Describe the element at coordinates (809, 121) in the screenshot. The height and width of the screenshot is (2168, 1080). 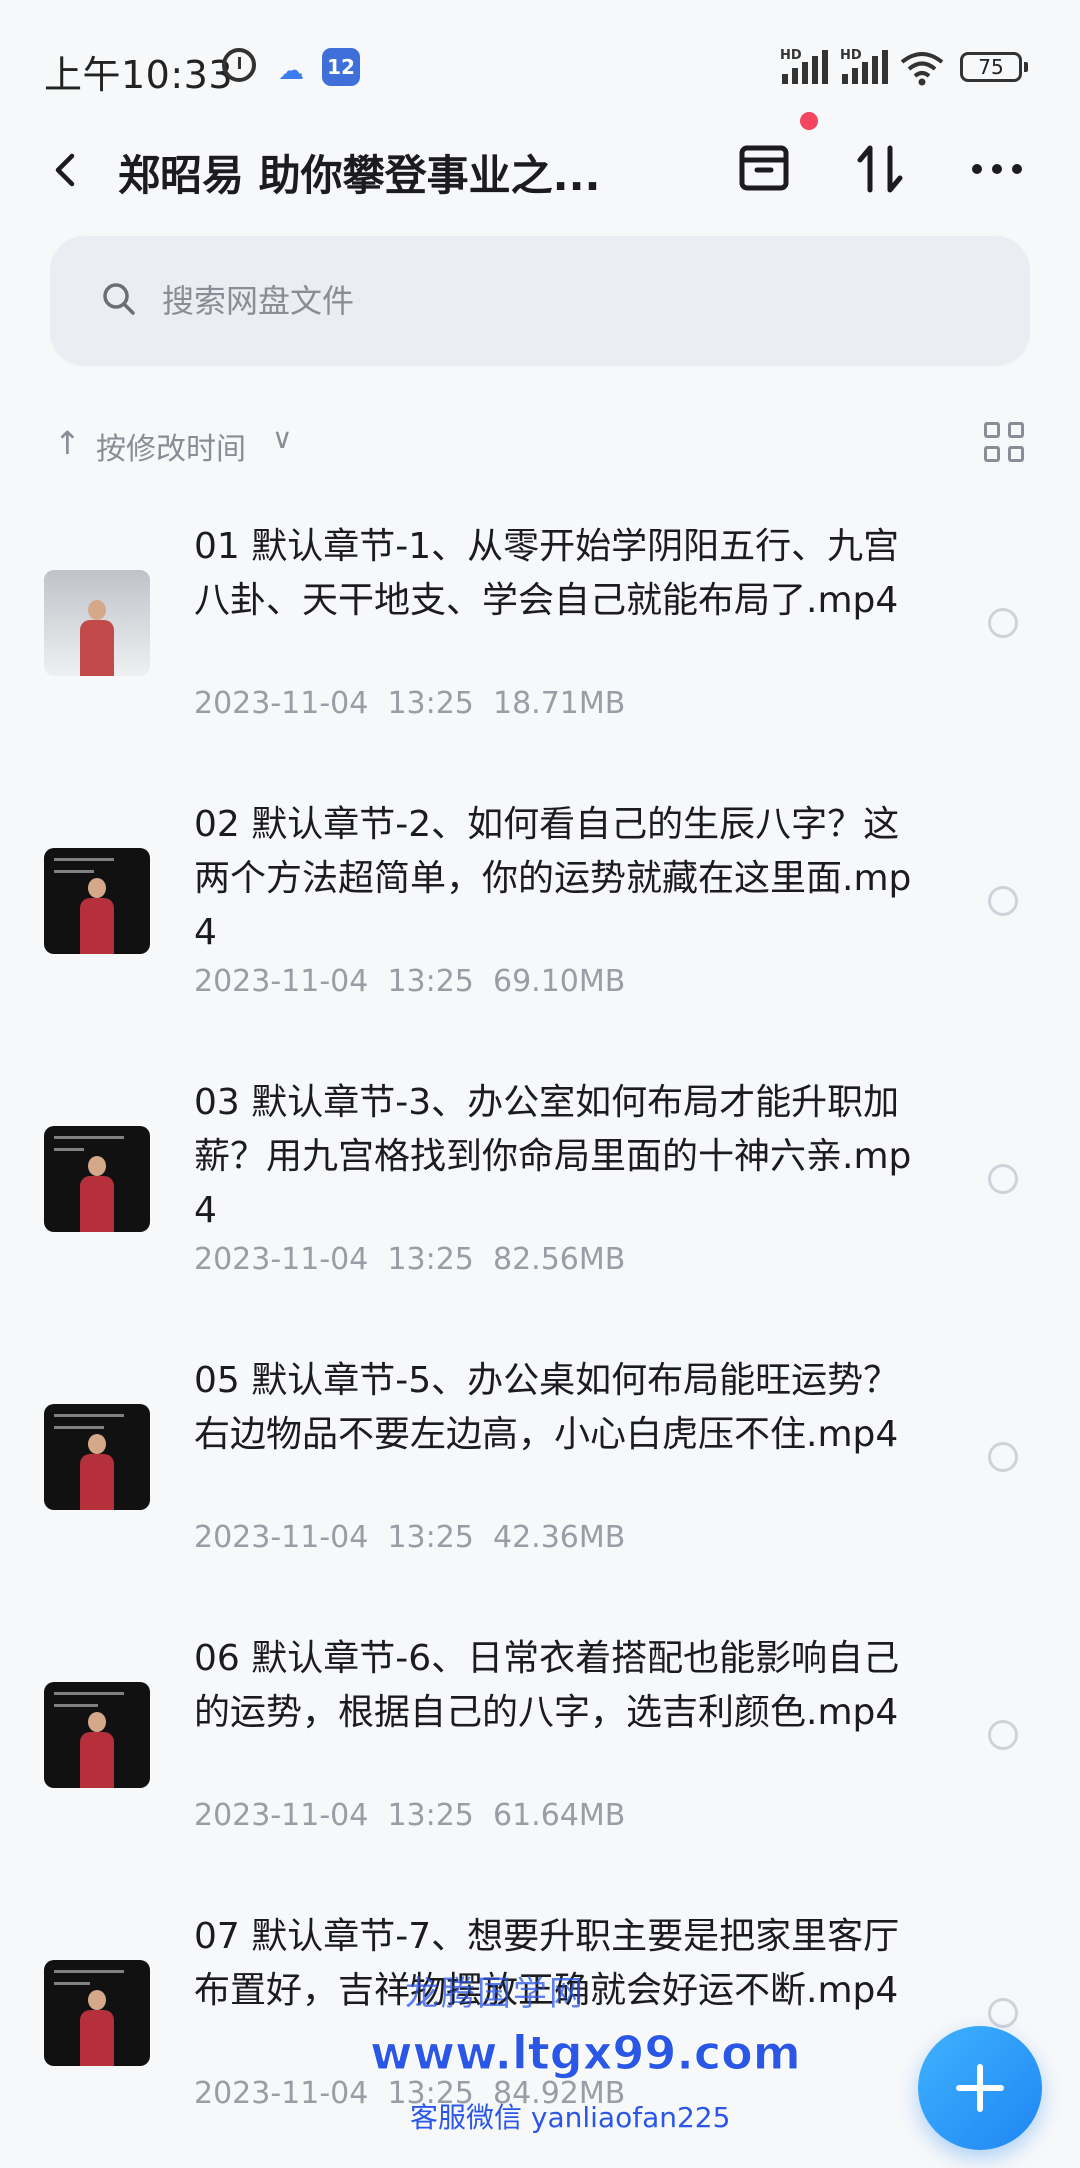
I see `notification-dot` at that location.